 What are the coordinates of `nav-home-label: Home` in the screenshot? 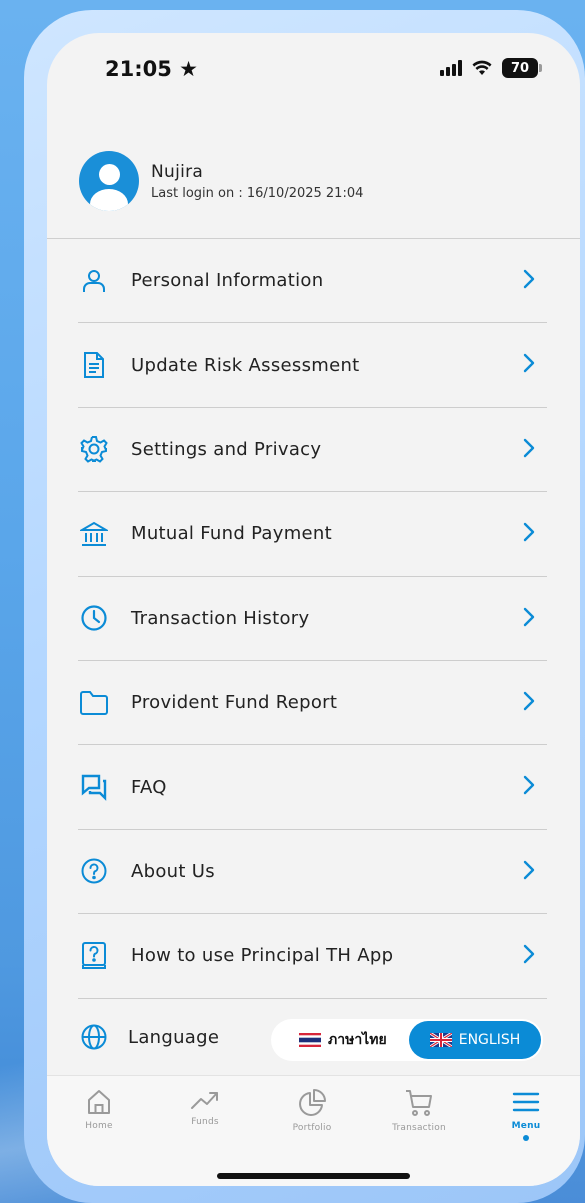 It's located at (99, 1126).